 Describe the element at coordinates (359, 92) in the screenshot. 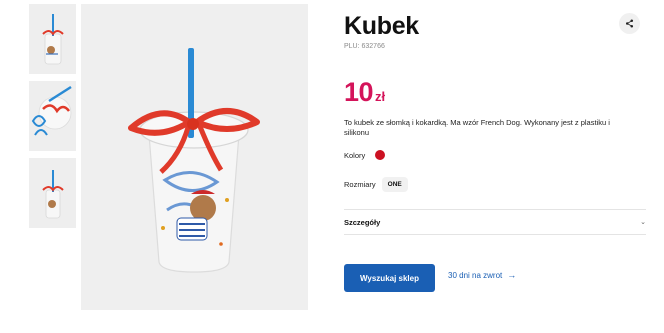

I see `price-value: 10` at that location.